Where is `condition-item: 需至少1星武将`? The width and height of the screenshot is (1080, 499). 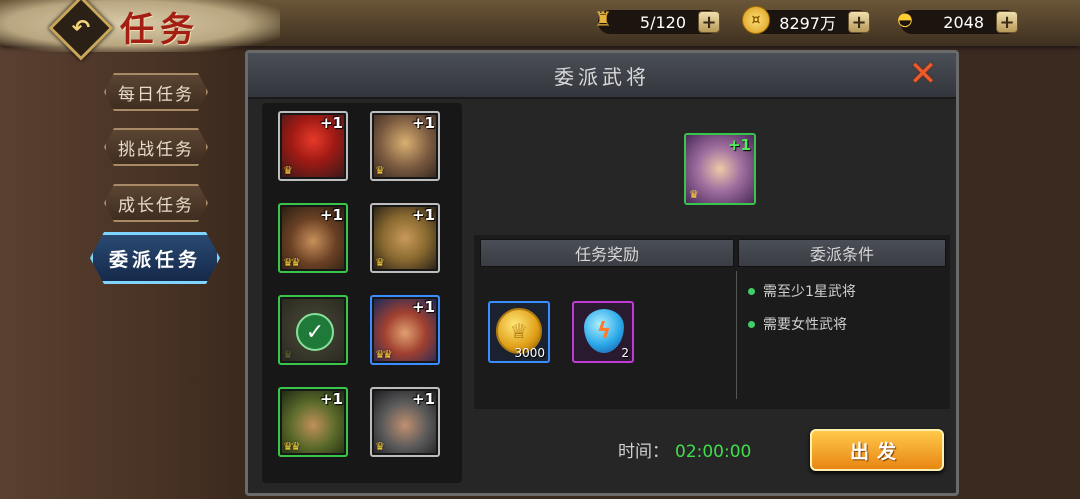 condition-item: 需至少1星武将 is located at coordinates (802, 291).